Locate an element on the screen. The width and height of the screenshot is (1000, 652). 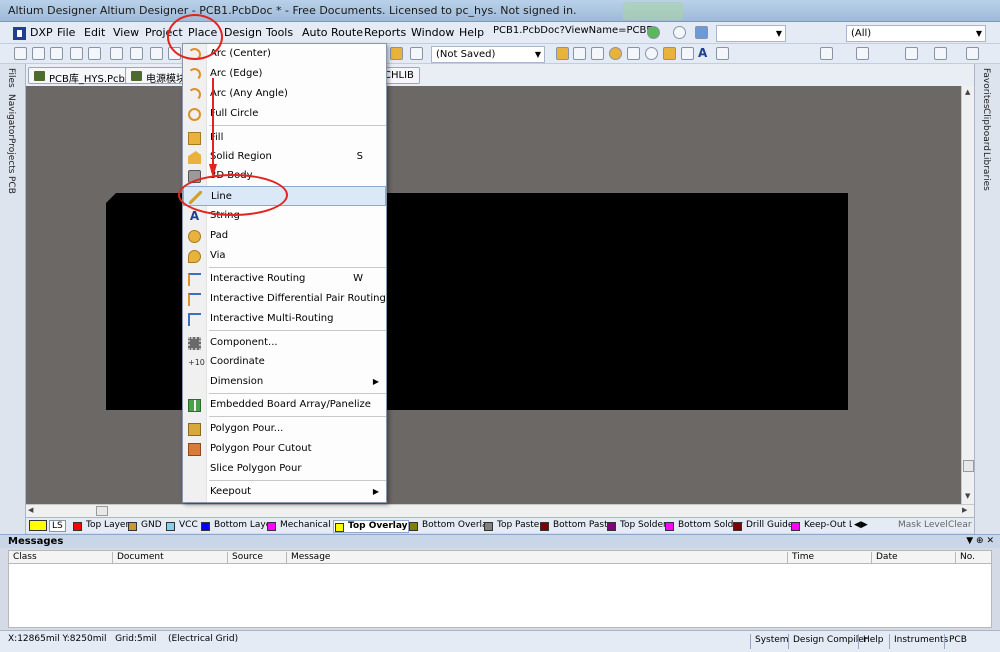
layer-tab-vcc: VCC is located at coordinates (181, 526).